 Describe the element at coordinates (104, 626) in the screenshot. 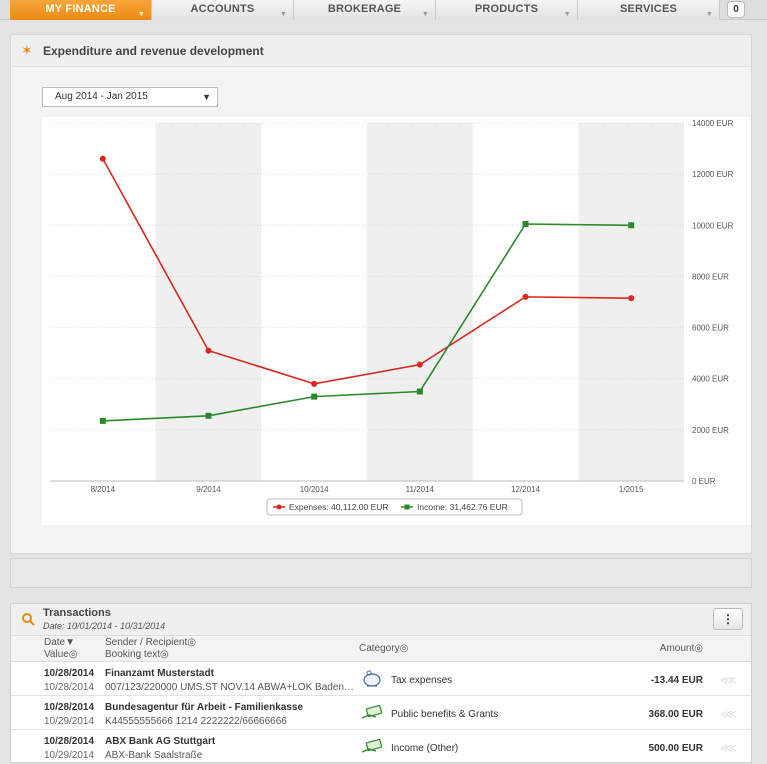

I see `transactions-date-range: Date: 10/01/2014 - 10/31/2014` at that location.